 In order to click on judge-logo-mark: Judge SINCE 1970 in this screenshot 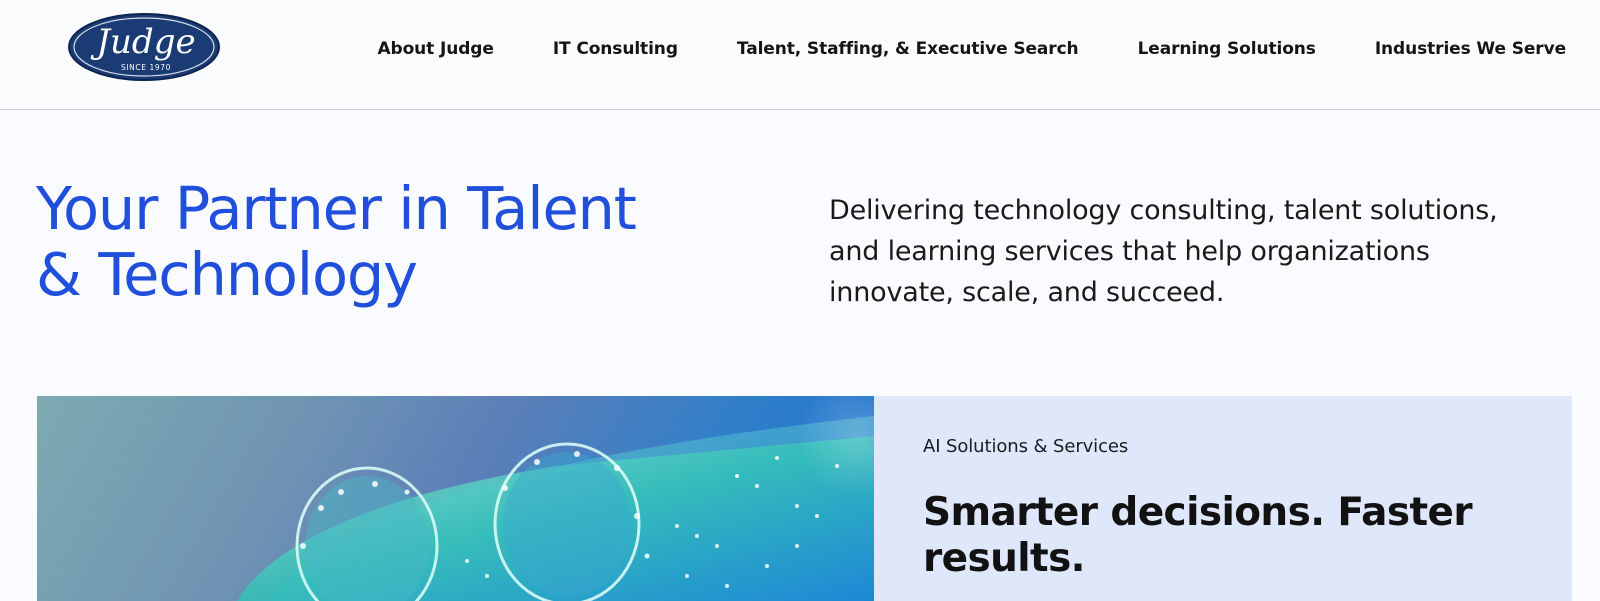, I will do `click(144, 47)`.